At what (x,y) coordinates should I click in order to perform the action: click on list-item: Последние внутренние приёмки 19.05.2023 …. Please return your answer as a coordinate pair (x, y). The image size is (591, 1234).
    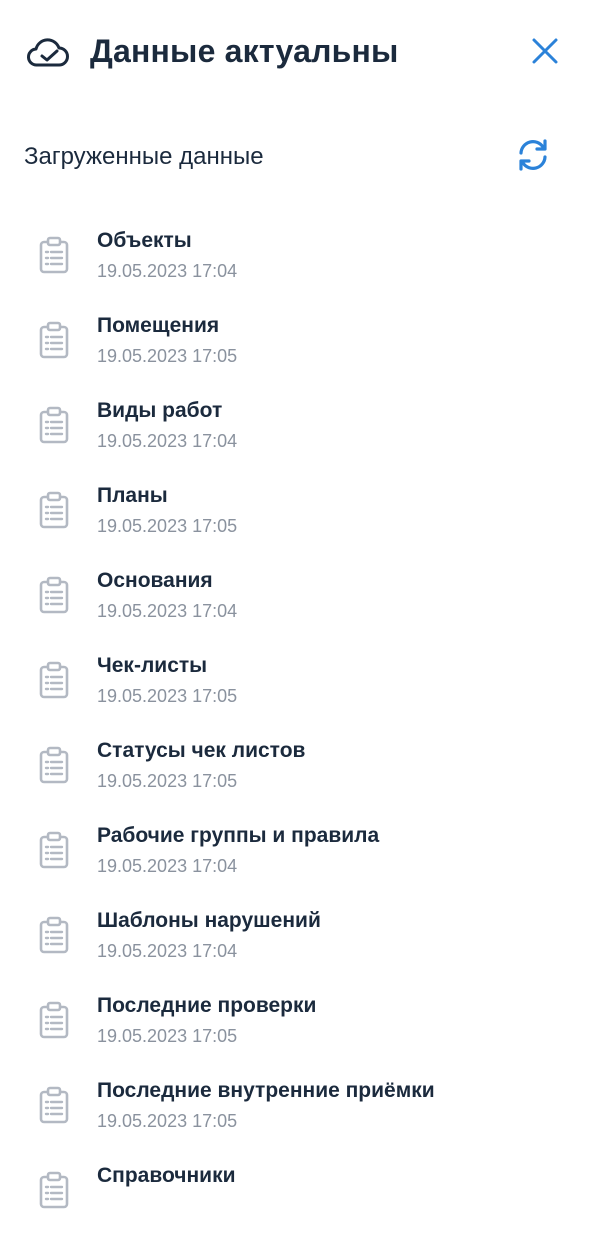
    Looking at the image, I should click on (295, 1106).